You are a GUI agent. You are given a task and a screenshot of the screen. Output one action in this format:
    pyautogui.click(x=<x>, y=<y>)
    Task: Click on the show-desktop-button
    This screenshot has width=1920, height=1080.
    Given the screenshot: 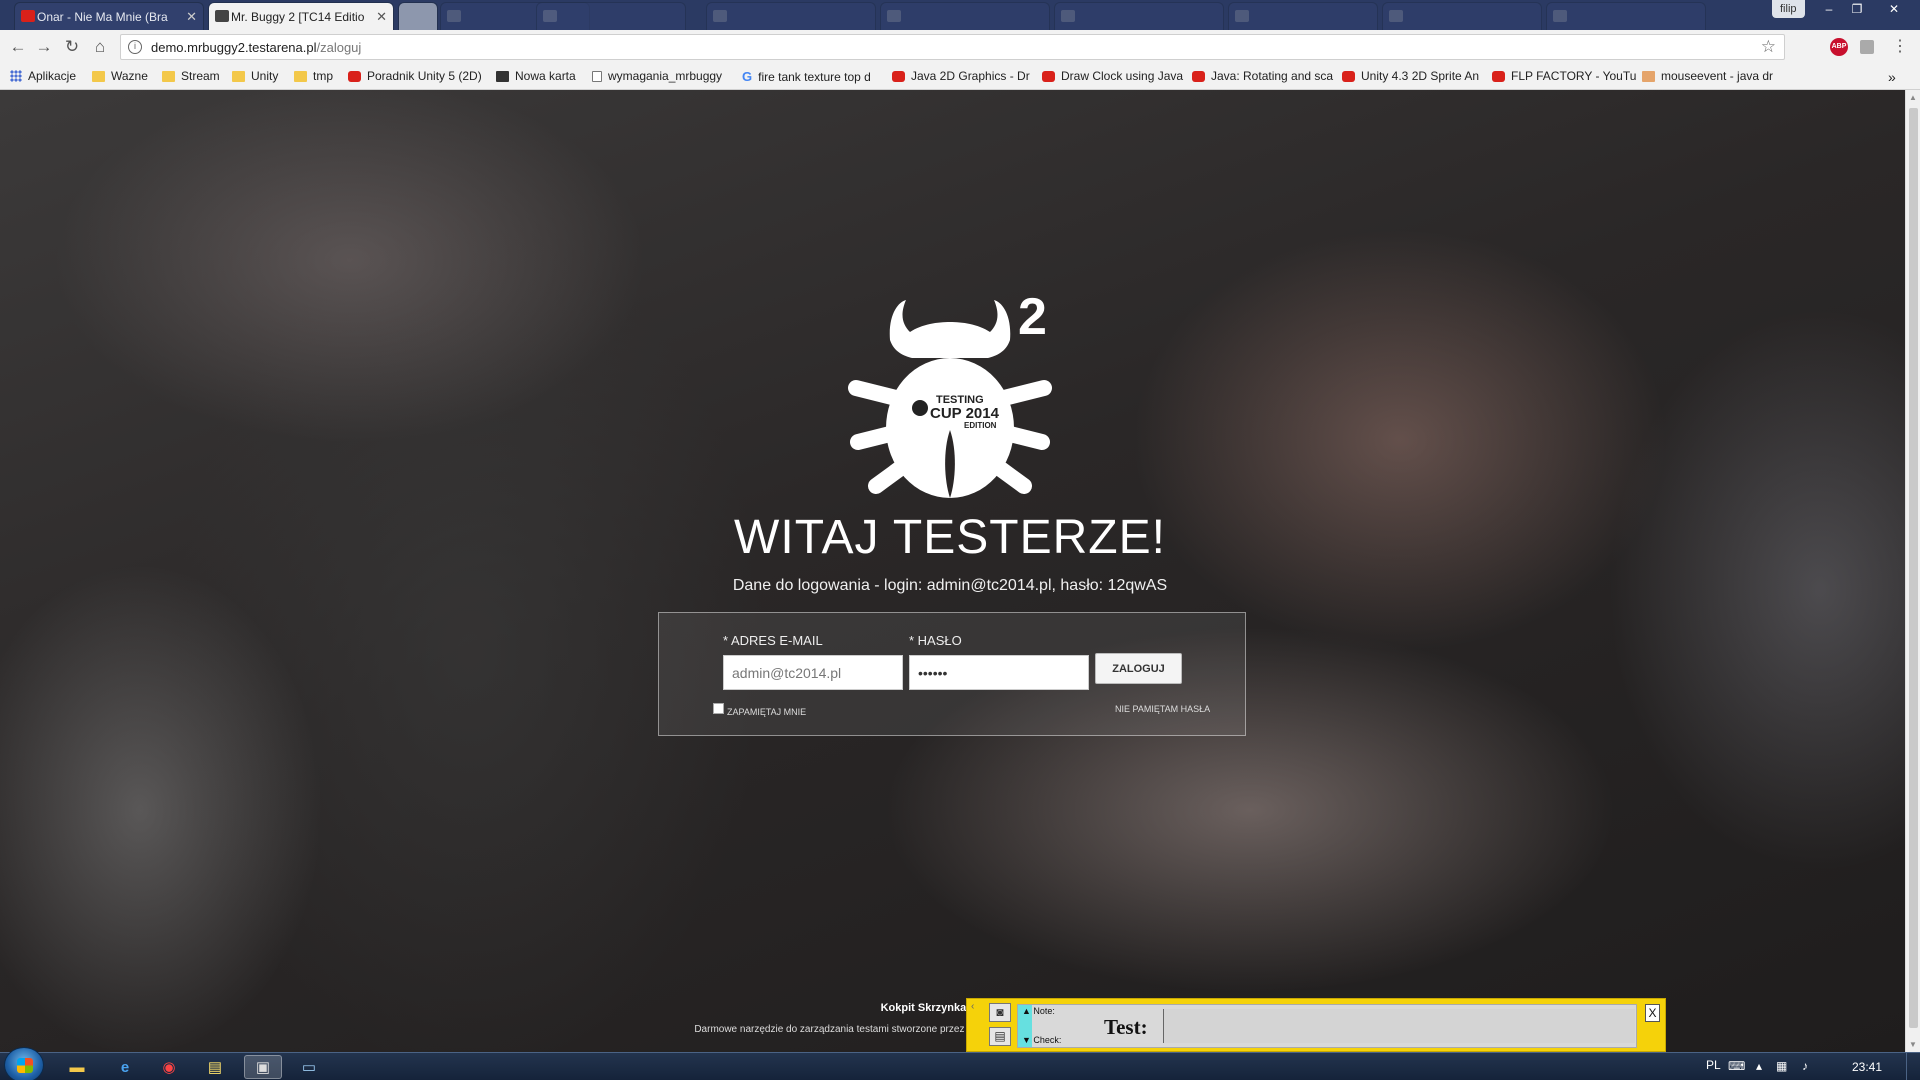 What is the action you would take?
    pyautogui.click(x=1913, y=1066)
    